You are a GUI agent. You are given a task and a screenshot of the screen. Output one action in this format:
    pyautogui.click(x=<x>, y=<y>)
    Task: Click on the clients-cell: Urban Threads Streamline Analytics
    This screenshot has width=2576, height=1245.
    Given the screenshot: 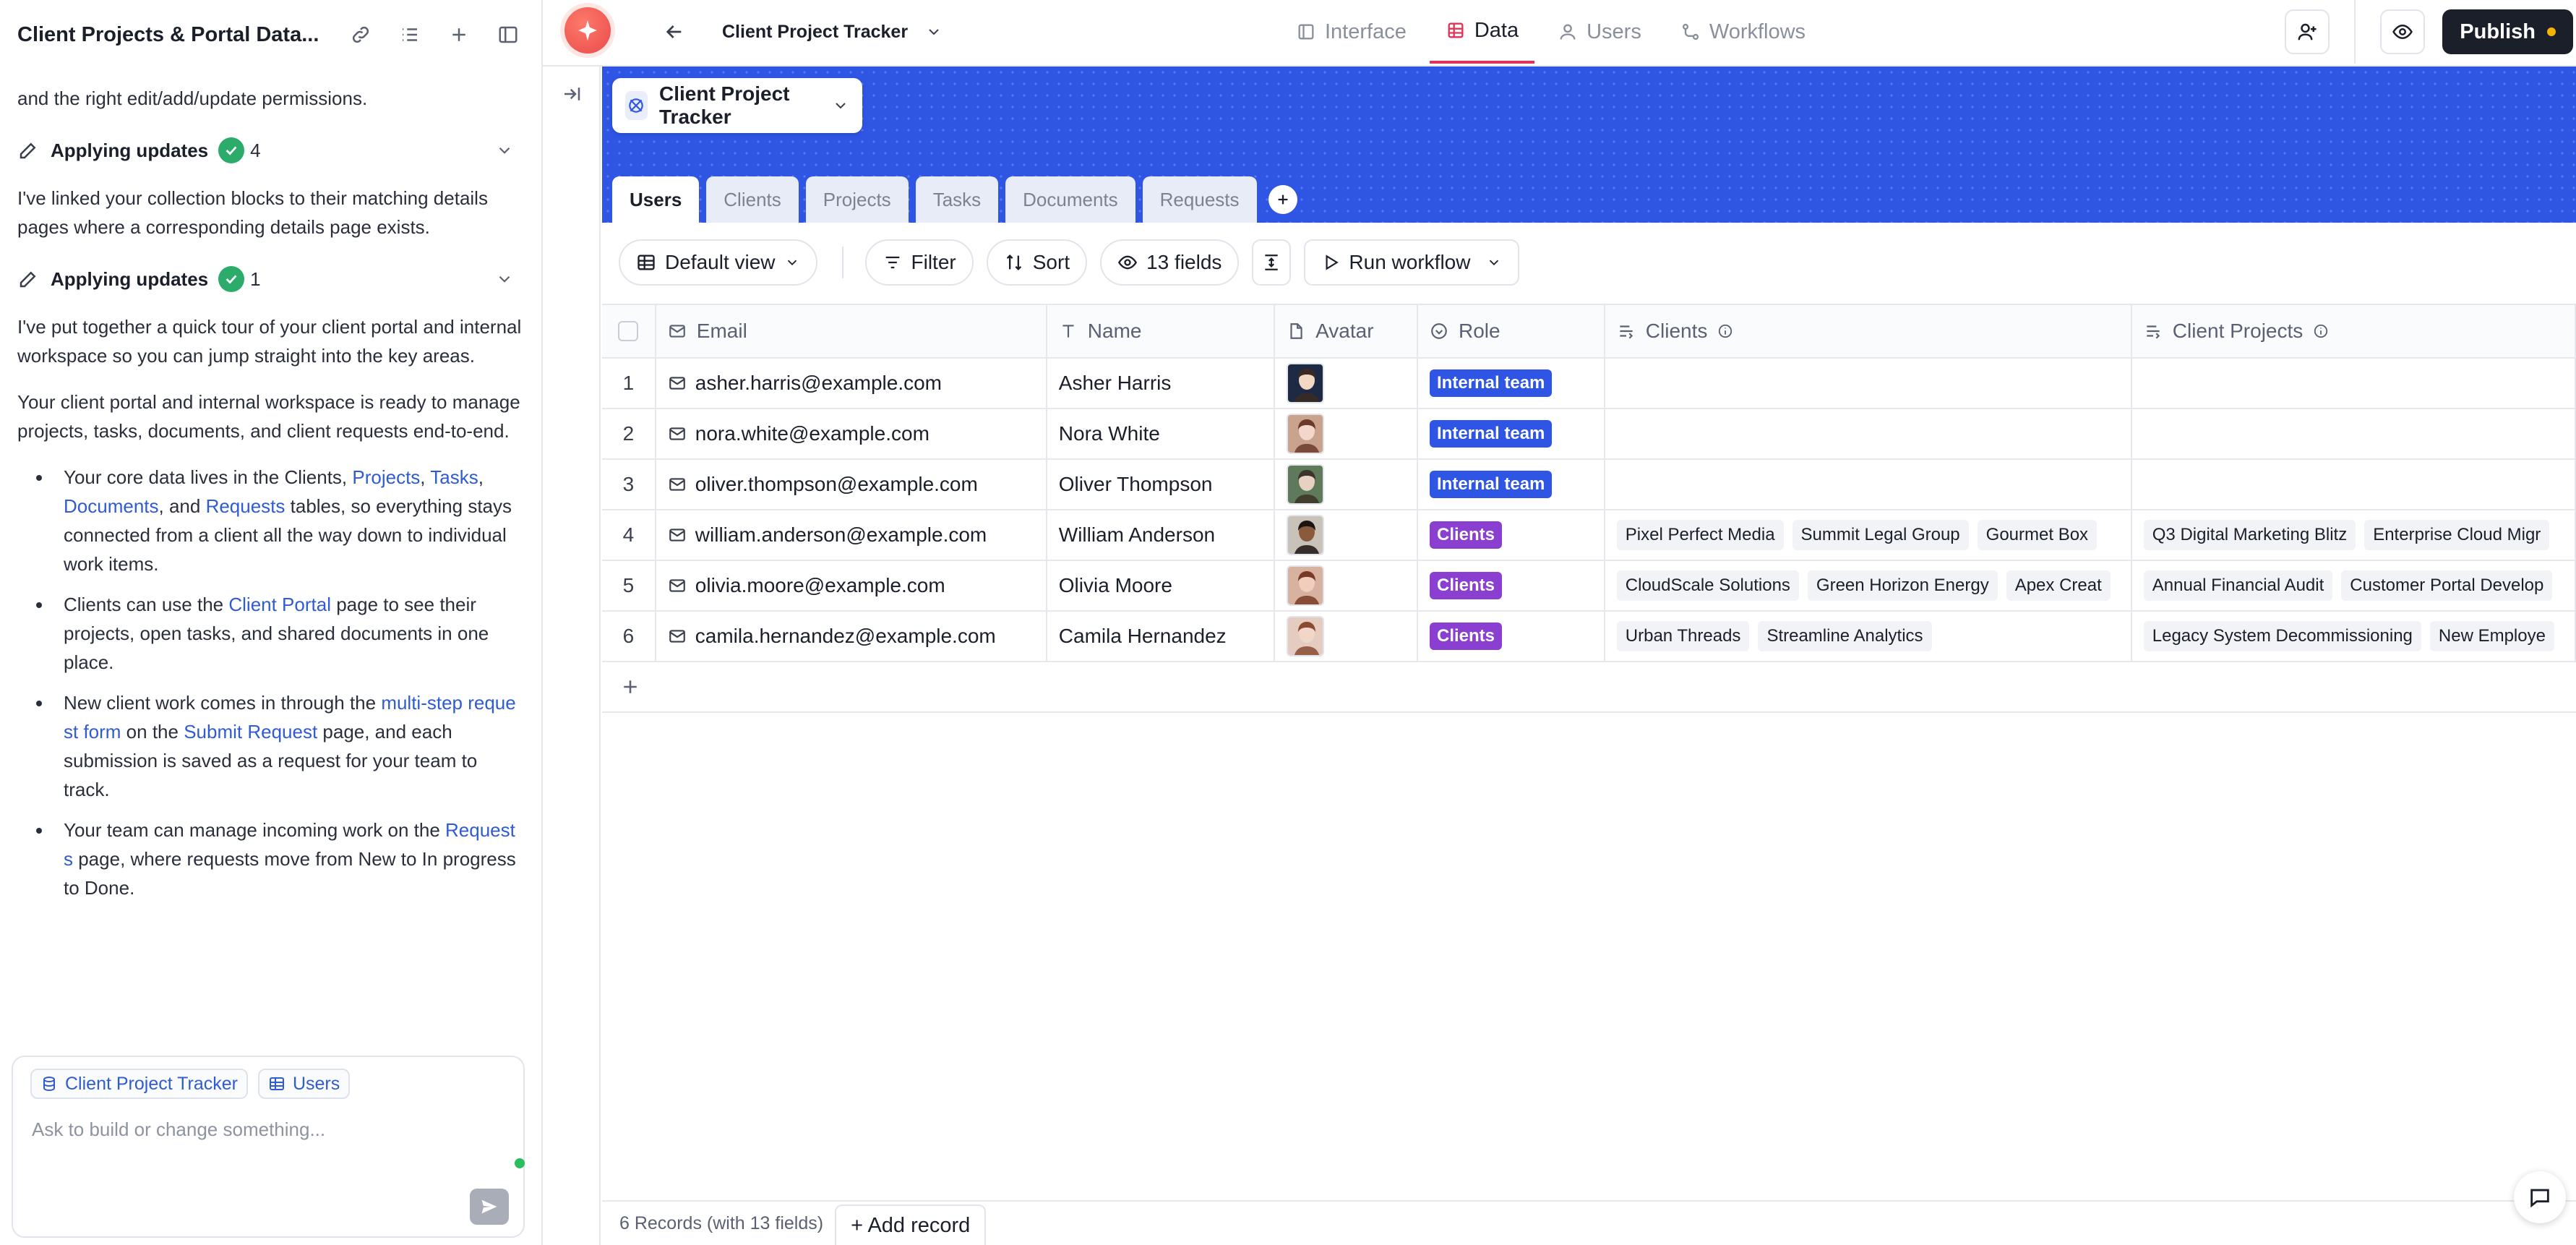 What is the action you would take?
    pyautogui.click(x=1868, y=637)
    